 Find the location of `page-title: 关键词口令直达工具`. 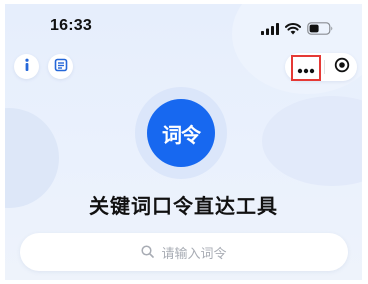

page-title: 关键词口令直达工具 is located at coordinates (183, 206).